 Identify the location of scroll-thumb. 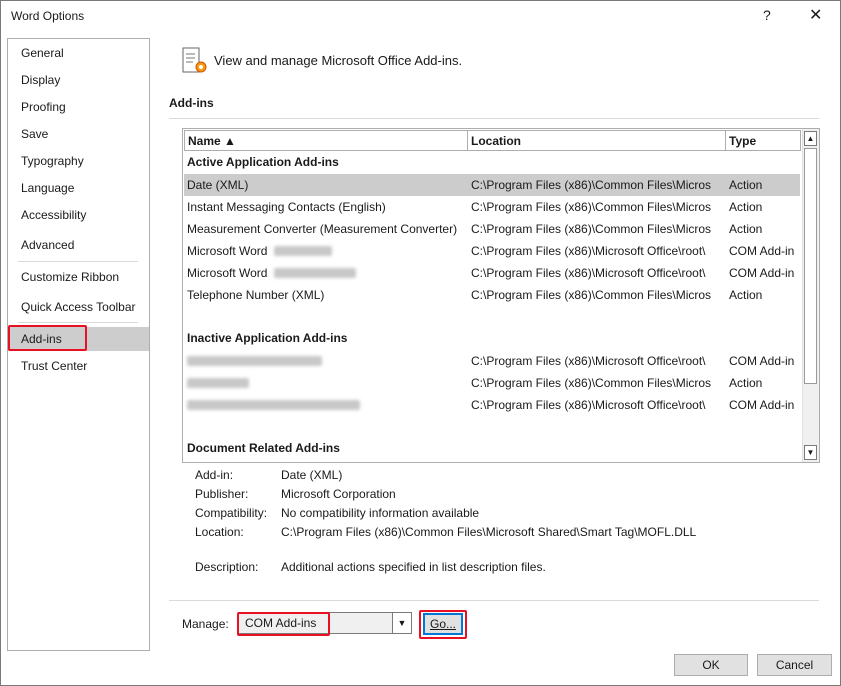
(810, 266).